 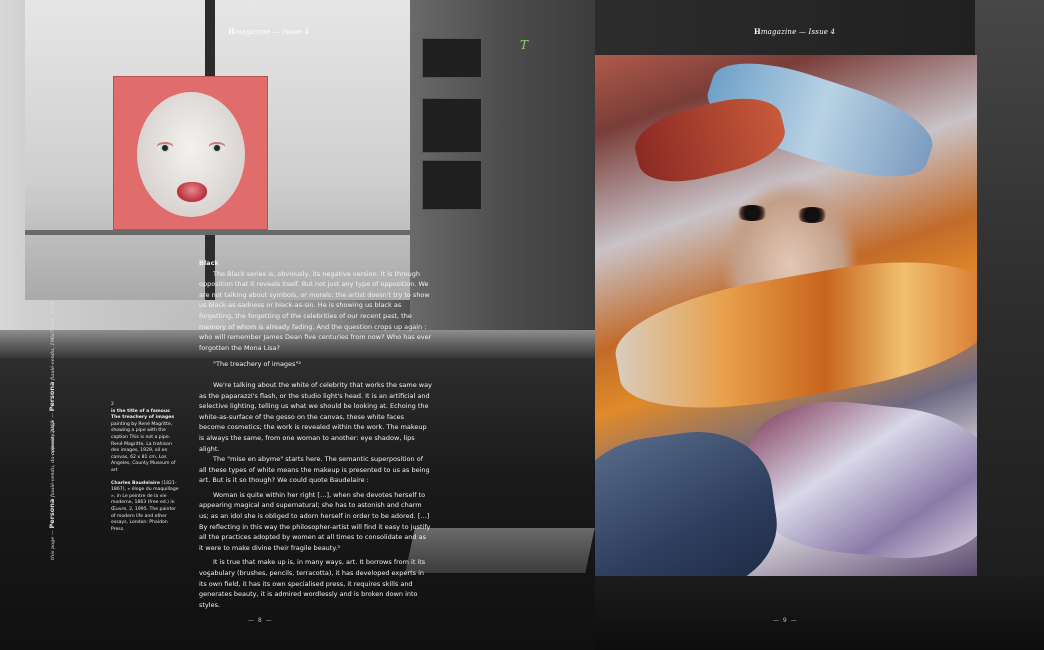 What do you see at coordinates (53, 340) in the screenshot?
I see `caption-details: fiaulé-vendu, 196x75 cm, 2015` at bounding box center [53, 340].